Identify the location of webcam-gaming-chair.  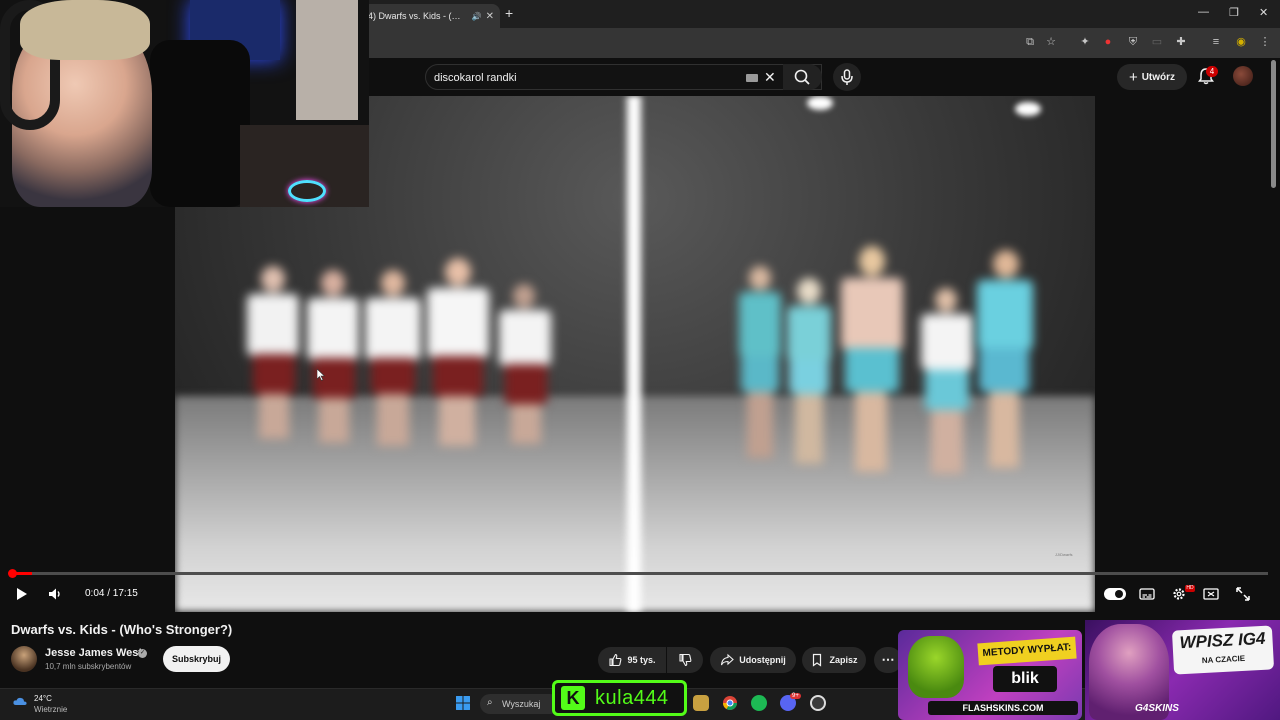
(200, 123).